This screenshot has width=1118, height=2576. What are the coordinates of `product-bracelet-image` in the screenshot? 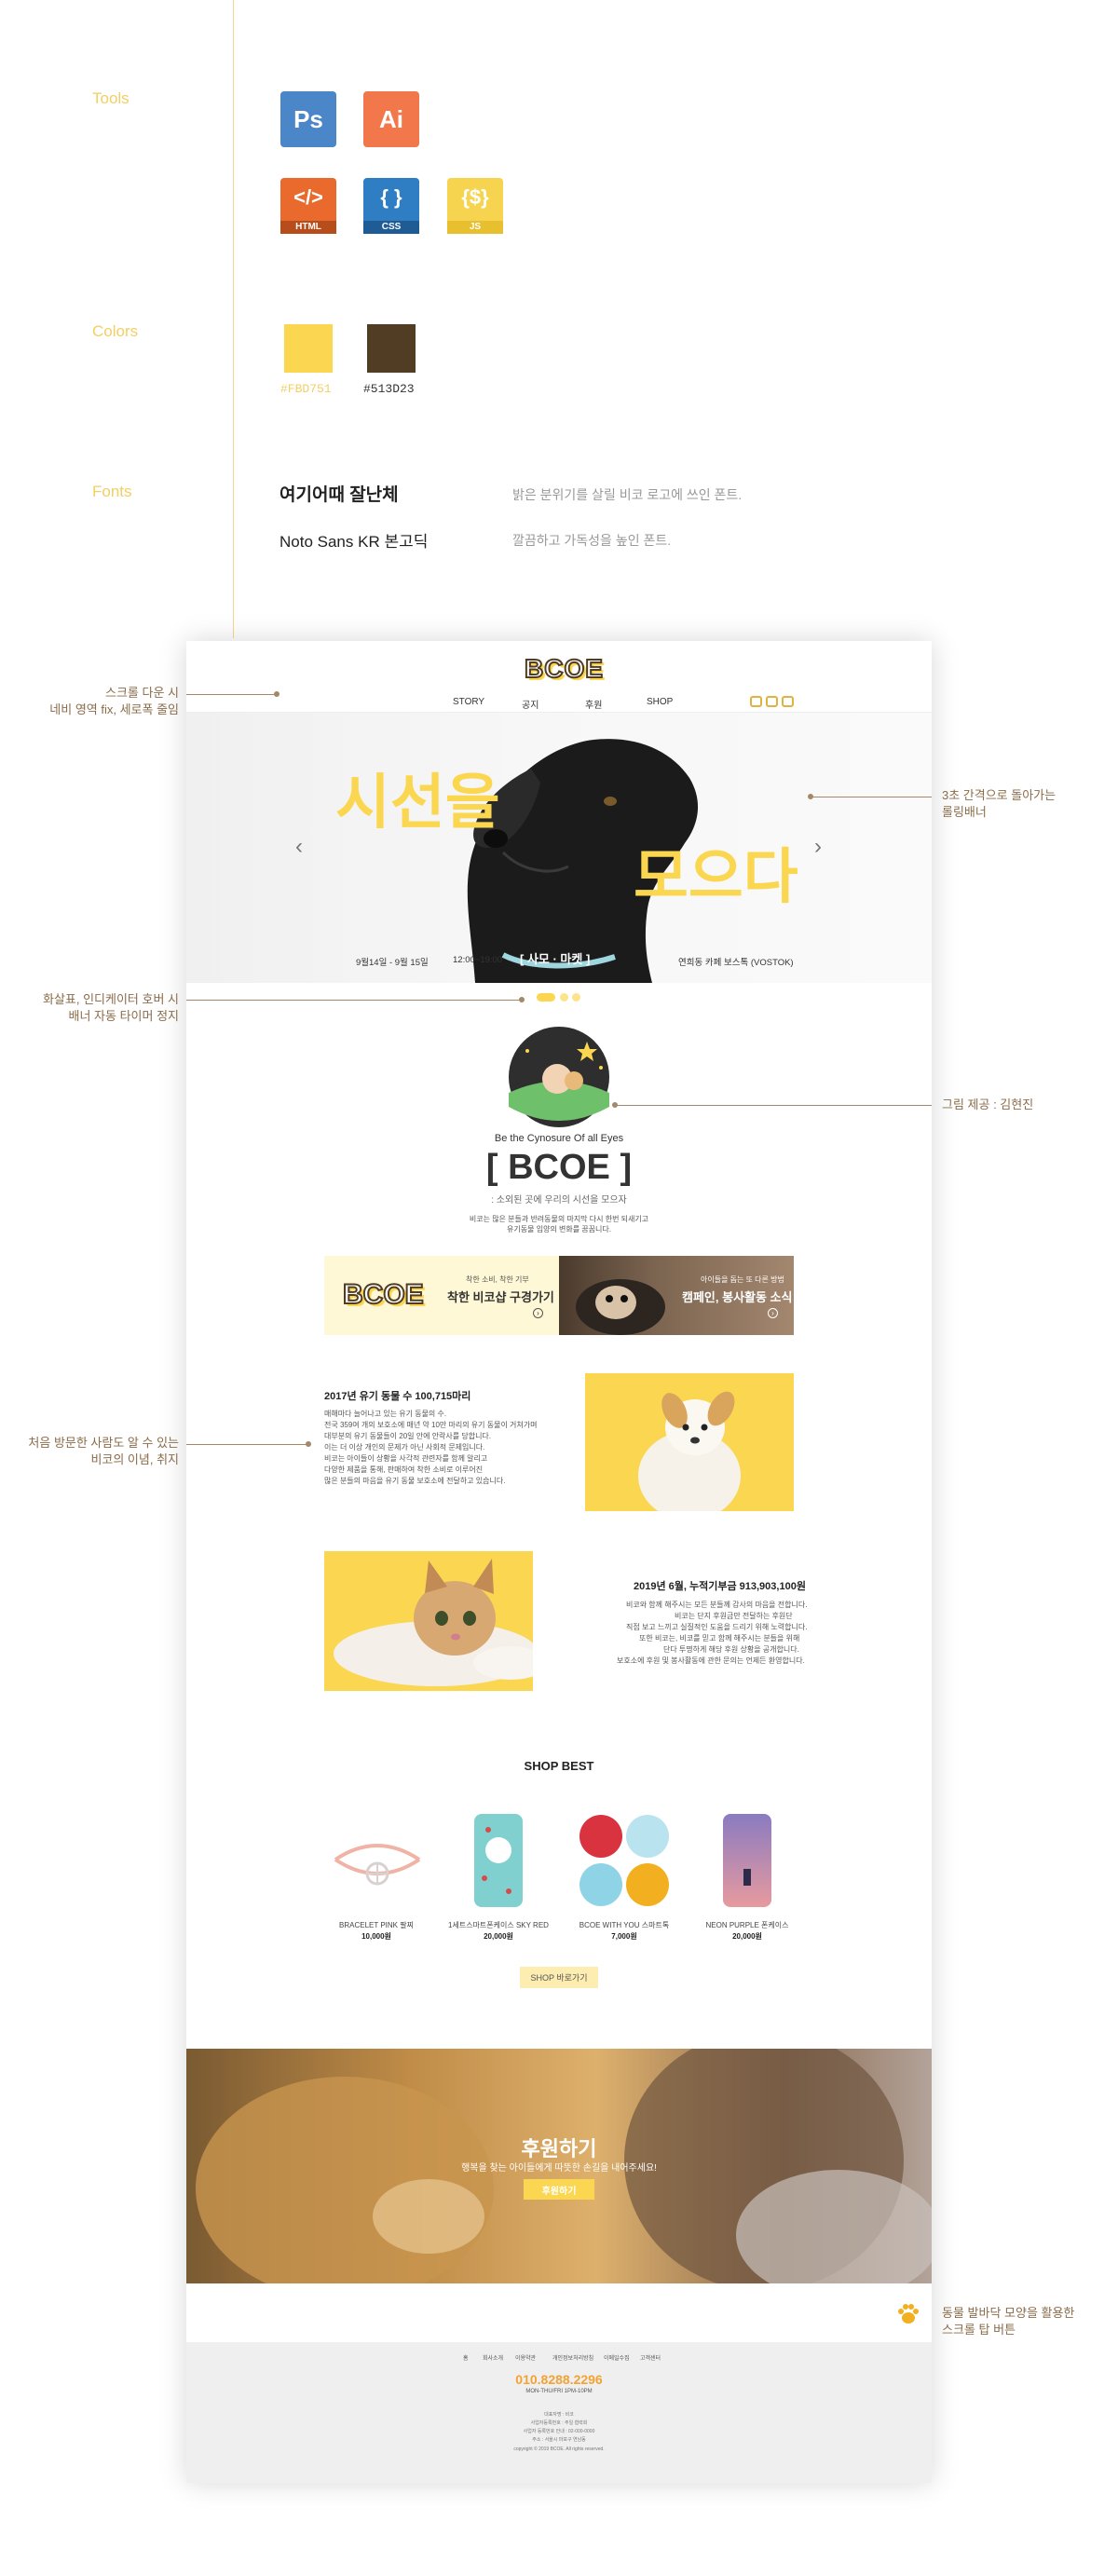 It's located at (377, 1859).